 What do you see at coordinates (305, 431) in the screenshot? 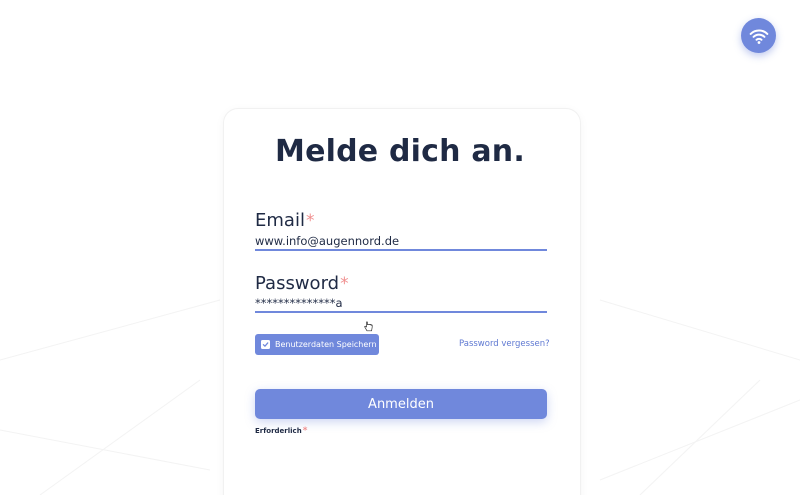
I see `required-note-marker: *` at bounding box center [305, 431].